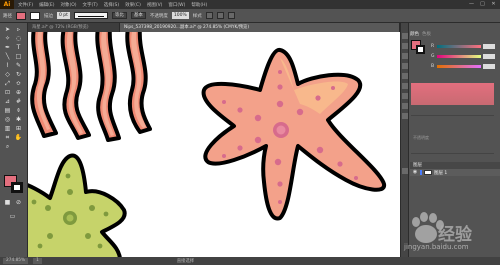  Describe the element at coordinates (405, 171) in the screenshot. I see `layers-panel-icon` at that location.